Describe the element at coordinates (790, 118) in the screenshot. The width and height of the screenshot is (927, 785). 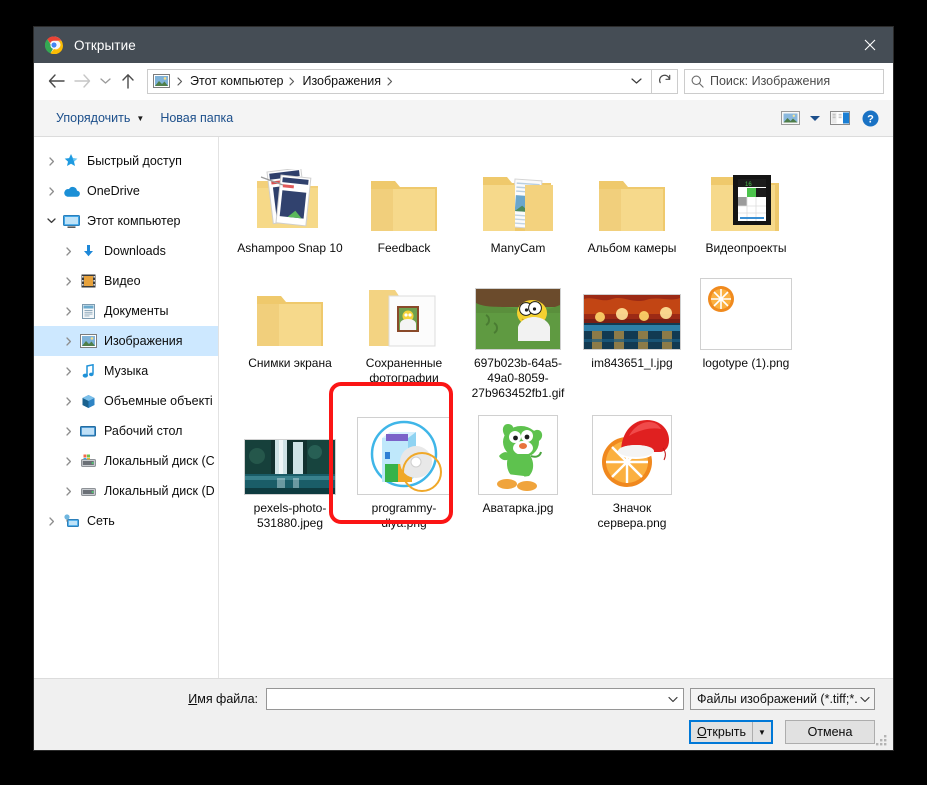
I see `view-icon` at that location.